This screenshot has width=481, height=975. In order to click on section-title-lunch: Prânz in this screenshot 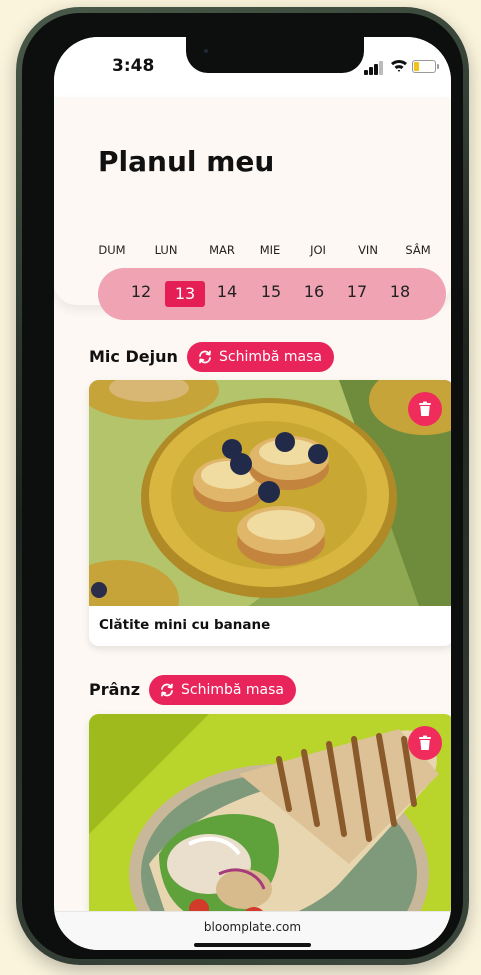, I will do `click(115, 689)`.